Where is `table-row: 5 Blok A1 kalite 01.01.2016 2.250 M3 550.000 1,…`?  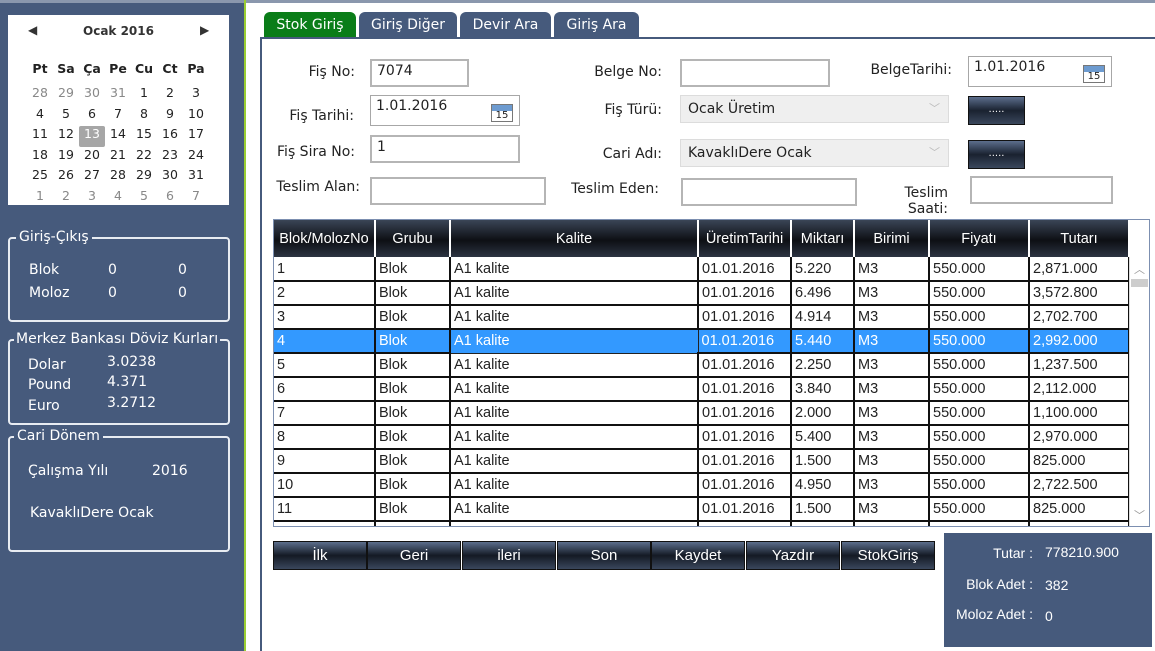
table-row: 5 Blok A1 kalite 01.01.2016 2.250 M3 550.000 1,… is located at coordinates (702, 365).